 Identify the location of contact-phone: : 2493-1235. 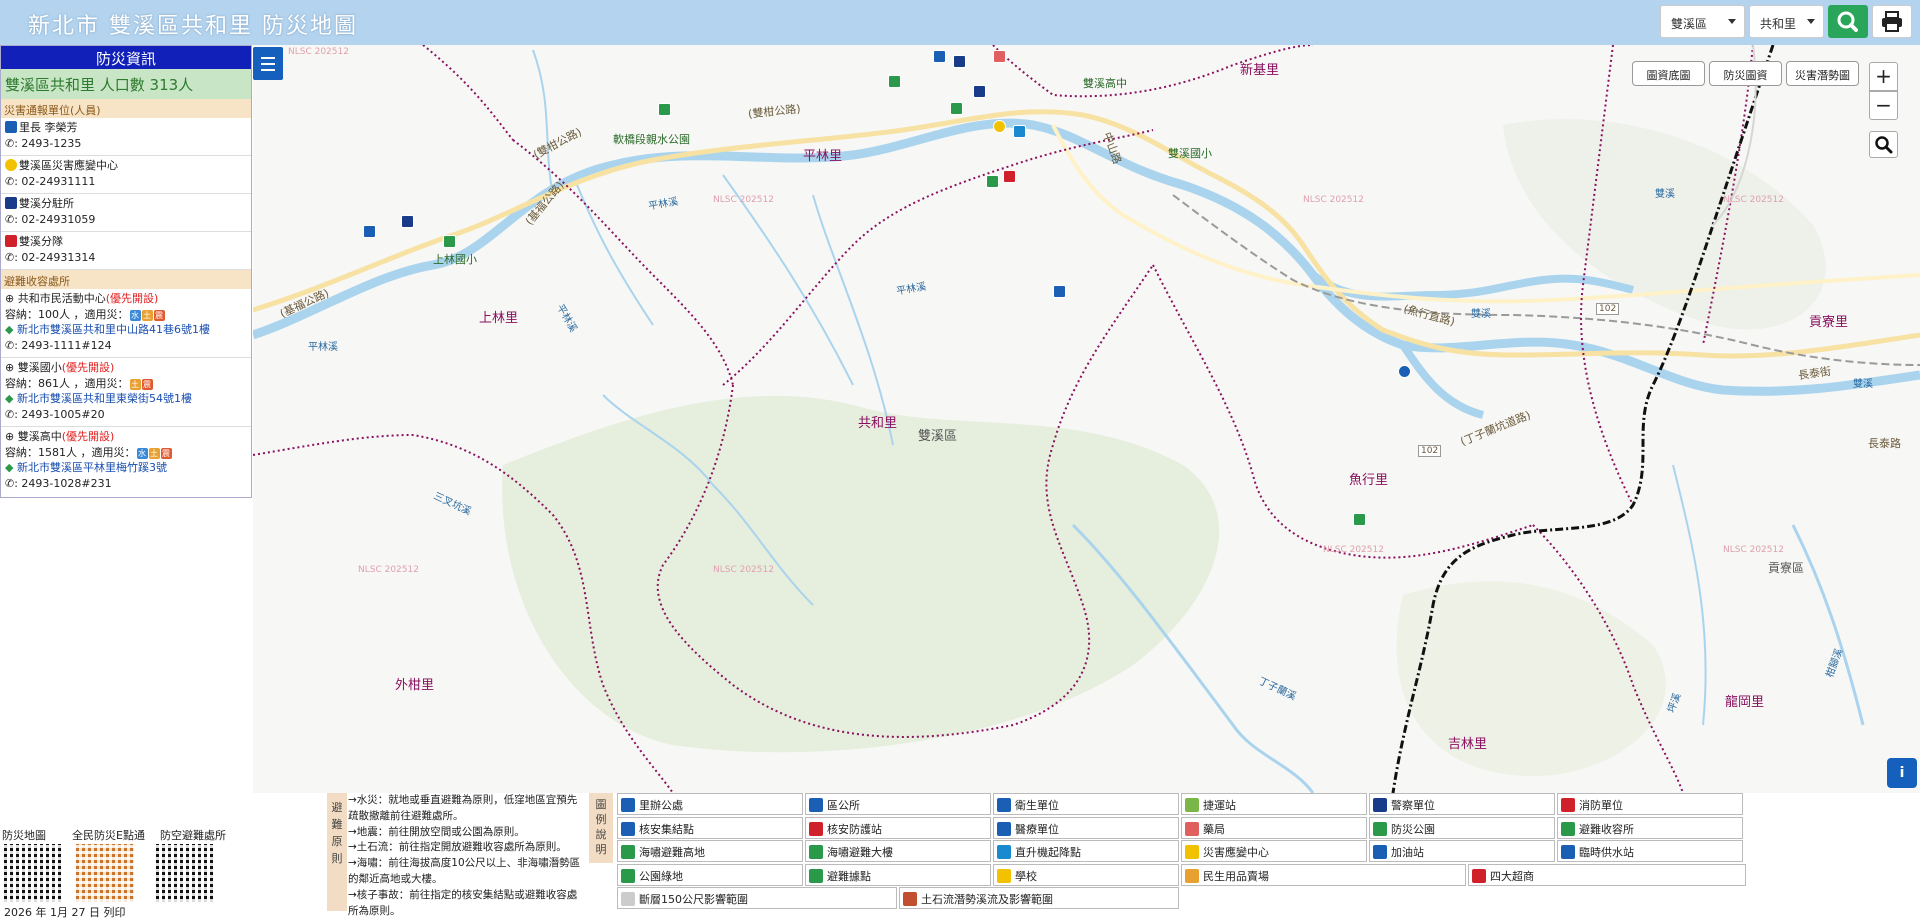
(48, 143).